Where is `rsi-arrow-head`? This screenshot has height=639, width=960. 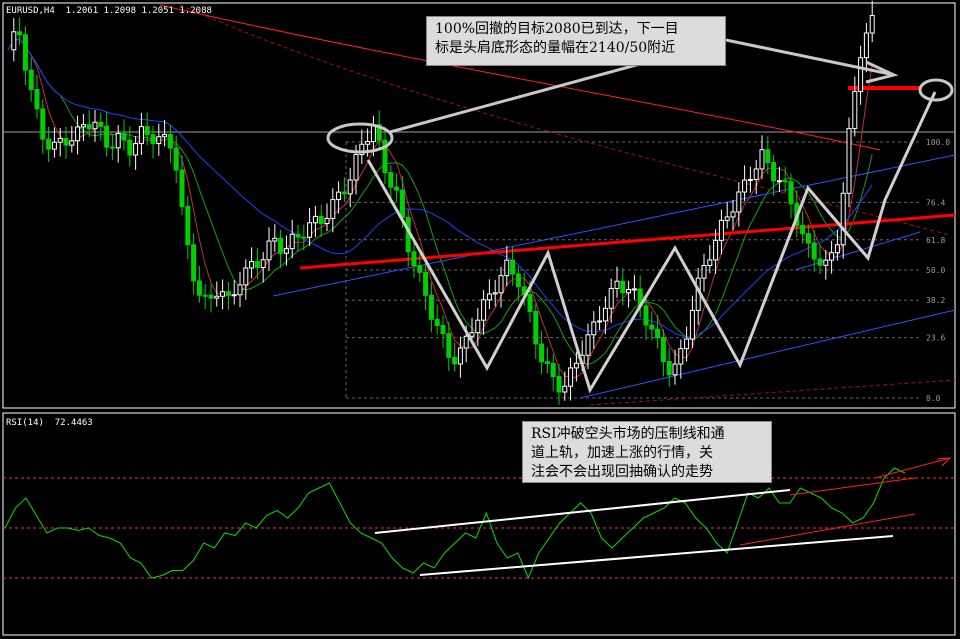
rsi-arrow-head is located at coordinates (944, 462).